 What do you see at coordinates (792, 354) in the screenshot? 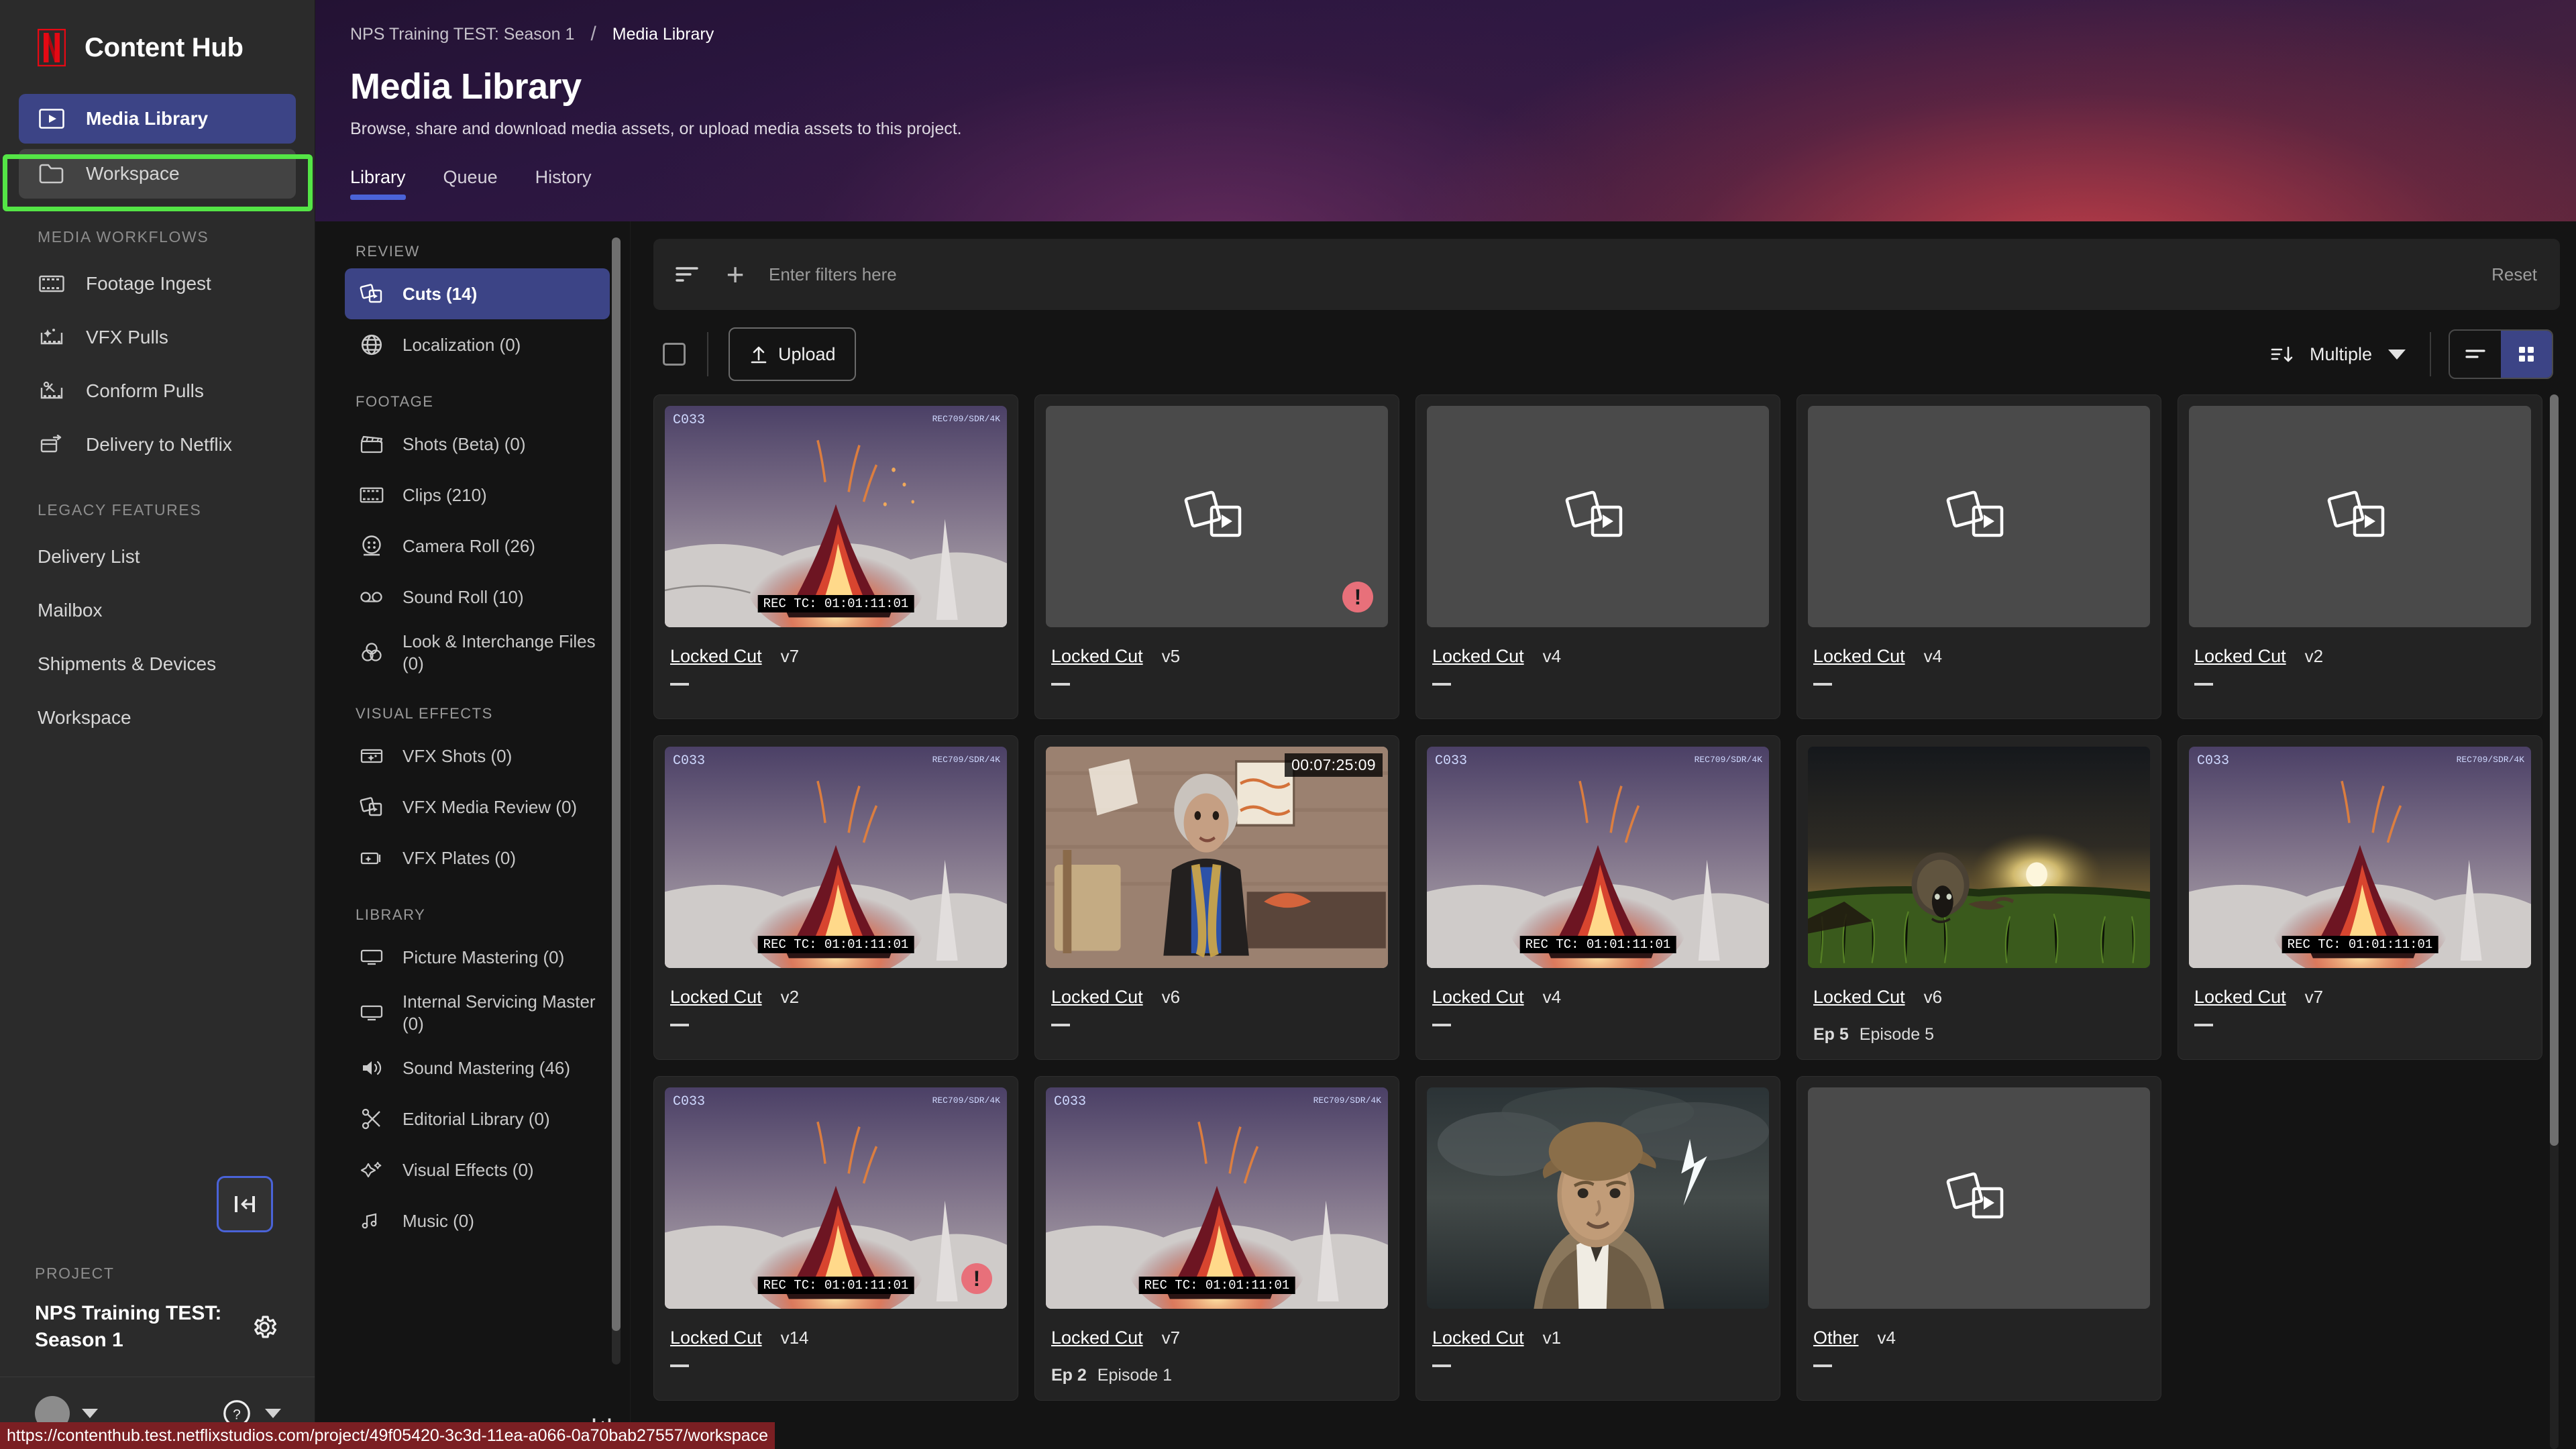
I see `upload-button: Upload` at bounding box center [792, 354].